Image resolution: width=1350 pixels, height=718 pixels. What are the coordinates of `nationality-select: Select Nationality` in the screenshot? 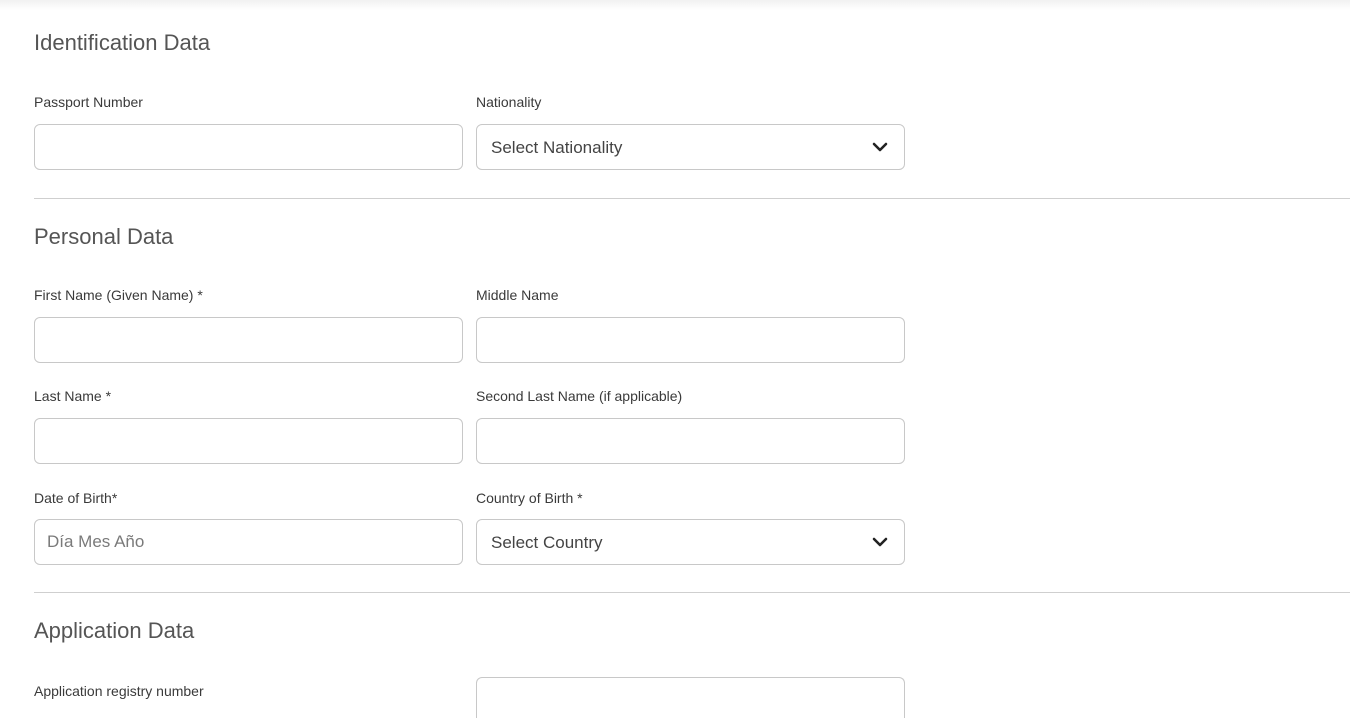 It's located at (690, 147).